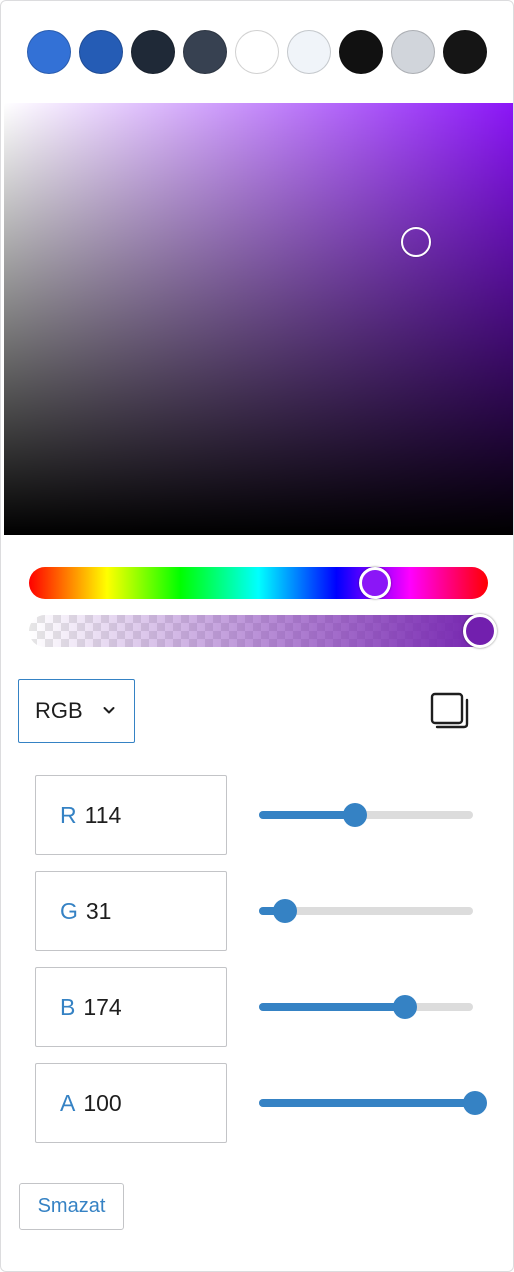 The height and width of the screenshot is (1272, 514). Describe the element at coordinates (131, 815) in the screenshot. I see `red-channel-input: R 114` at that location.